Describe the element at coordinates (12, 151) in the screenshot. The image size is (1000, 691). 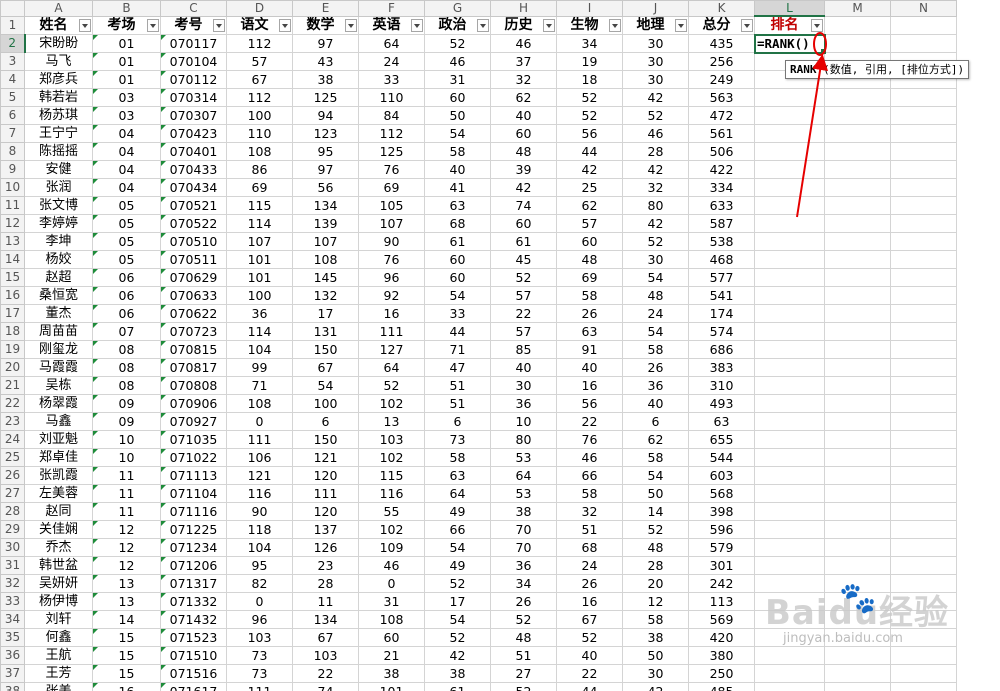
I see `row-header: 8` at that location.